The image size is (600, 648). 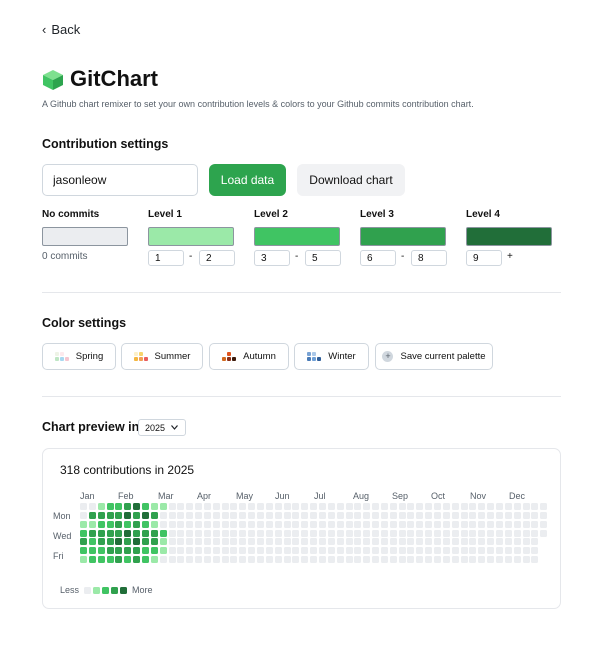 What do you see at coordinates (351, 180) in the screenshot?
I see `download-chart-button: Download chart` at bounding box center [351, 180].